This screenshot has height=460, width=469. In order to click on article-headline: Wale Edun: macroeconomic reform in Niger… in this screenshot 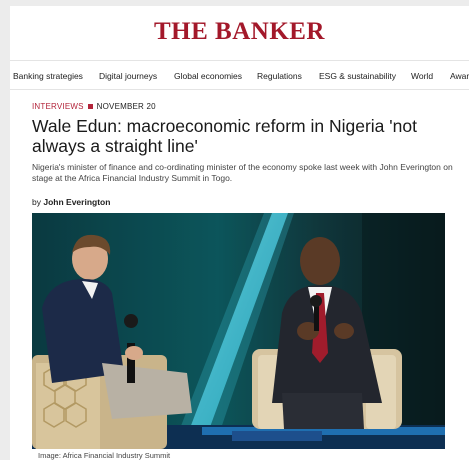, I will do `click(224, 136)`.